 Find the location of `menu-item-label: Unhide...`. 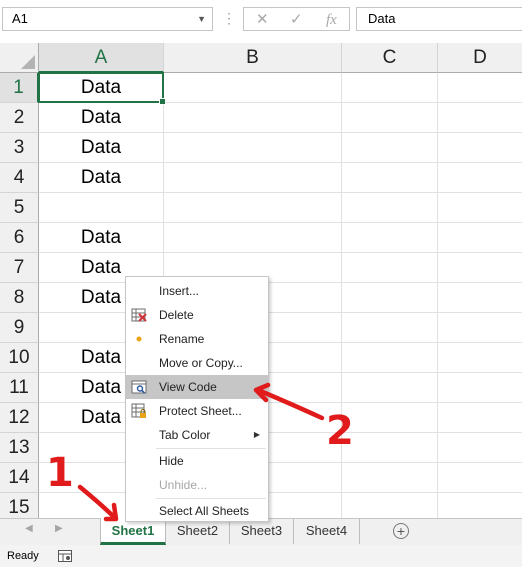

menu-item-label: Unhide... is located at coordinates (183, 485).